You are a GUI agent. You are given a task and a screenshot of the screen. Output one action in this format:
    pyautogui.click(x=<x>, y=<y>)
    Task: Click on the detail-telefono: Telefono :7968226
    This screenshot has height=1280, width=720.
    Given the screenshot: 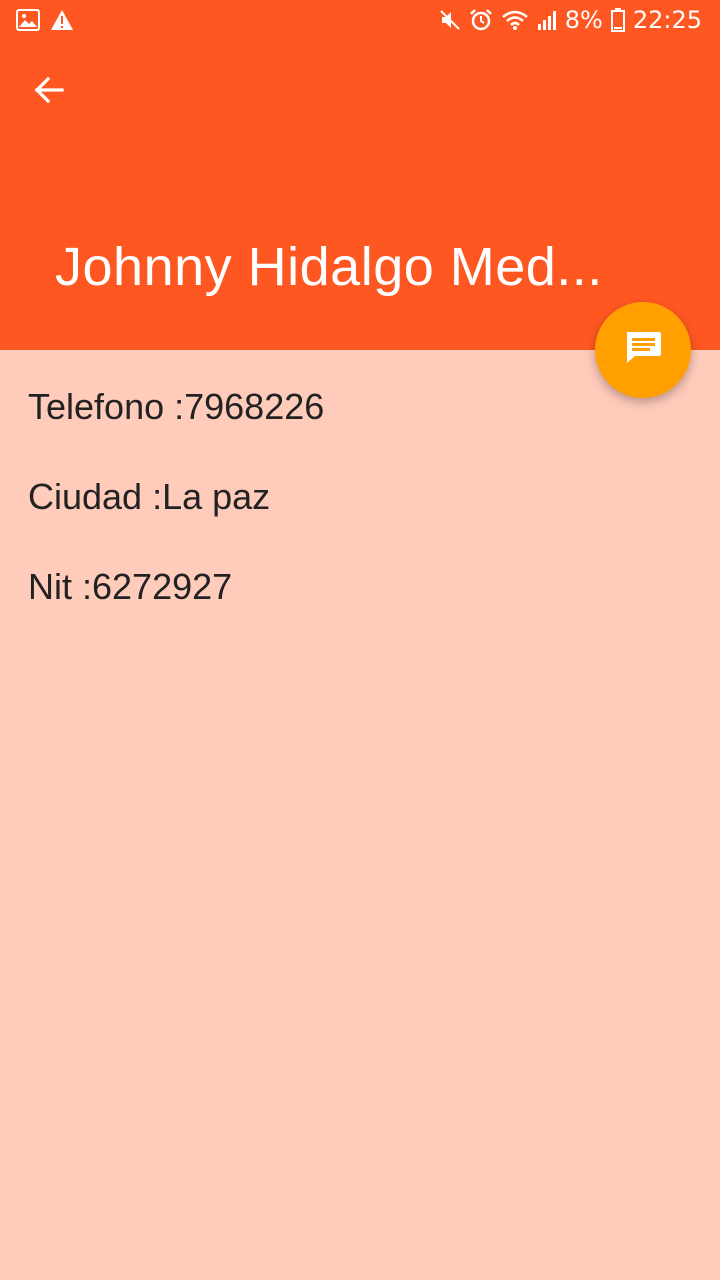 What is the action you would take?
    pyautogui.click(x=176, y=406)
    